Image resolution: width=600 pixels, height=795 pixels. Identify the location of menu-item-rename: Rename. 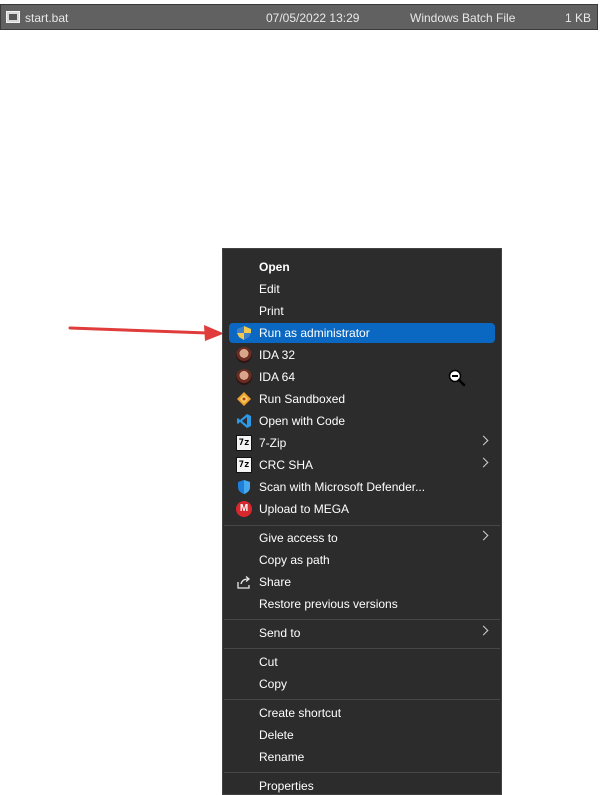
(362, 757).